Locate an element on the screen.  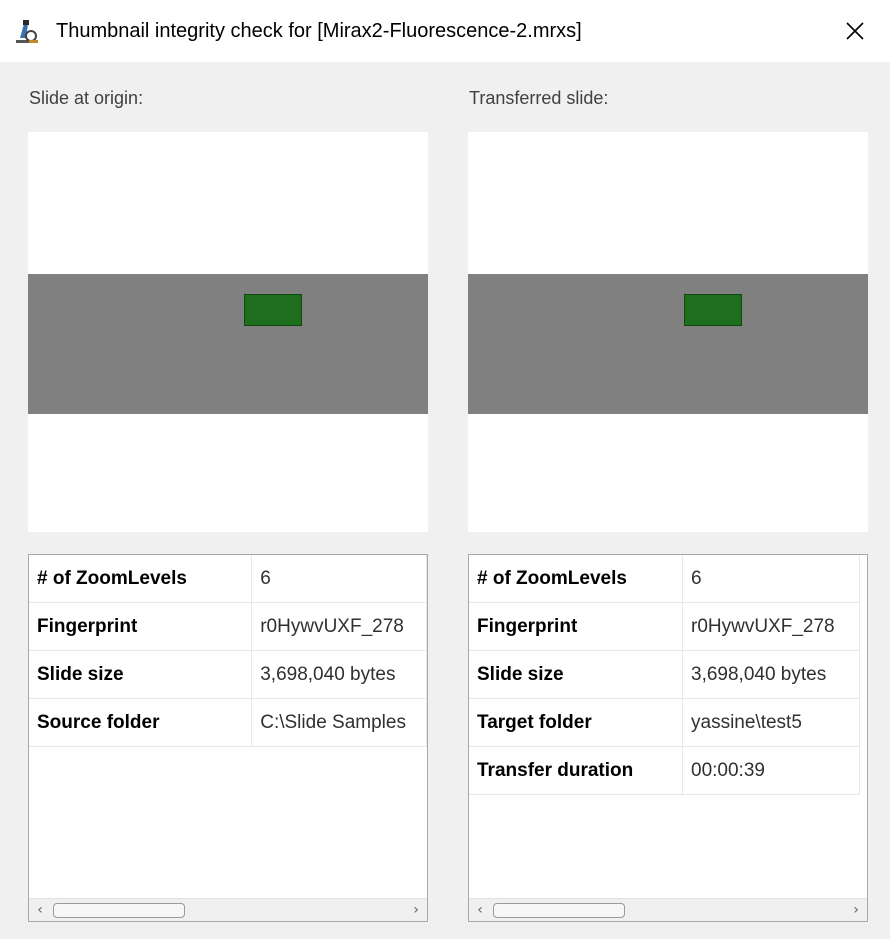
property-key: Target folder is located at coordinates (576, 722).